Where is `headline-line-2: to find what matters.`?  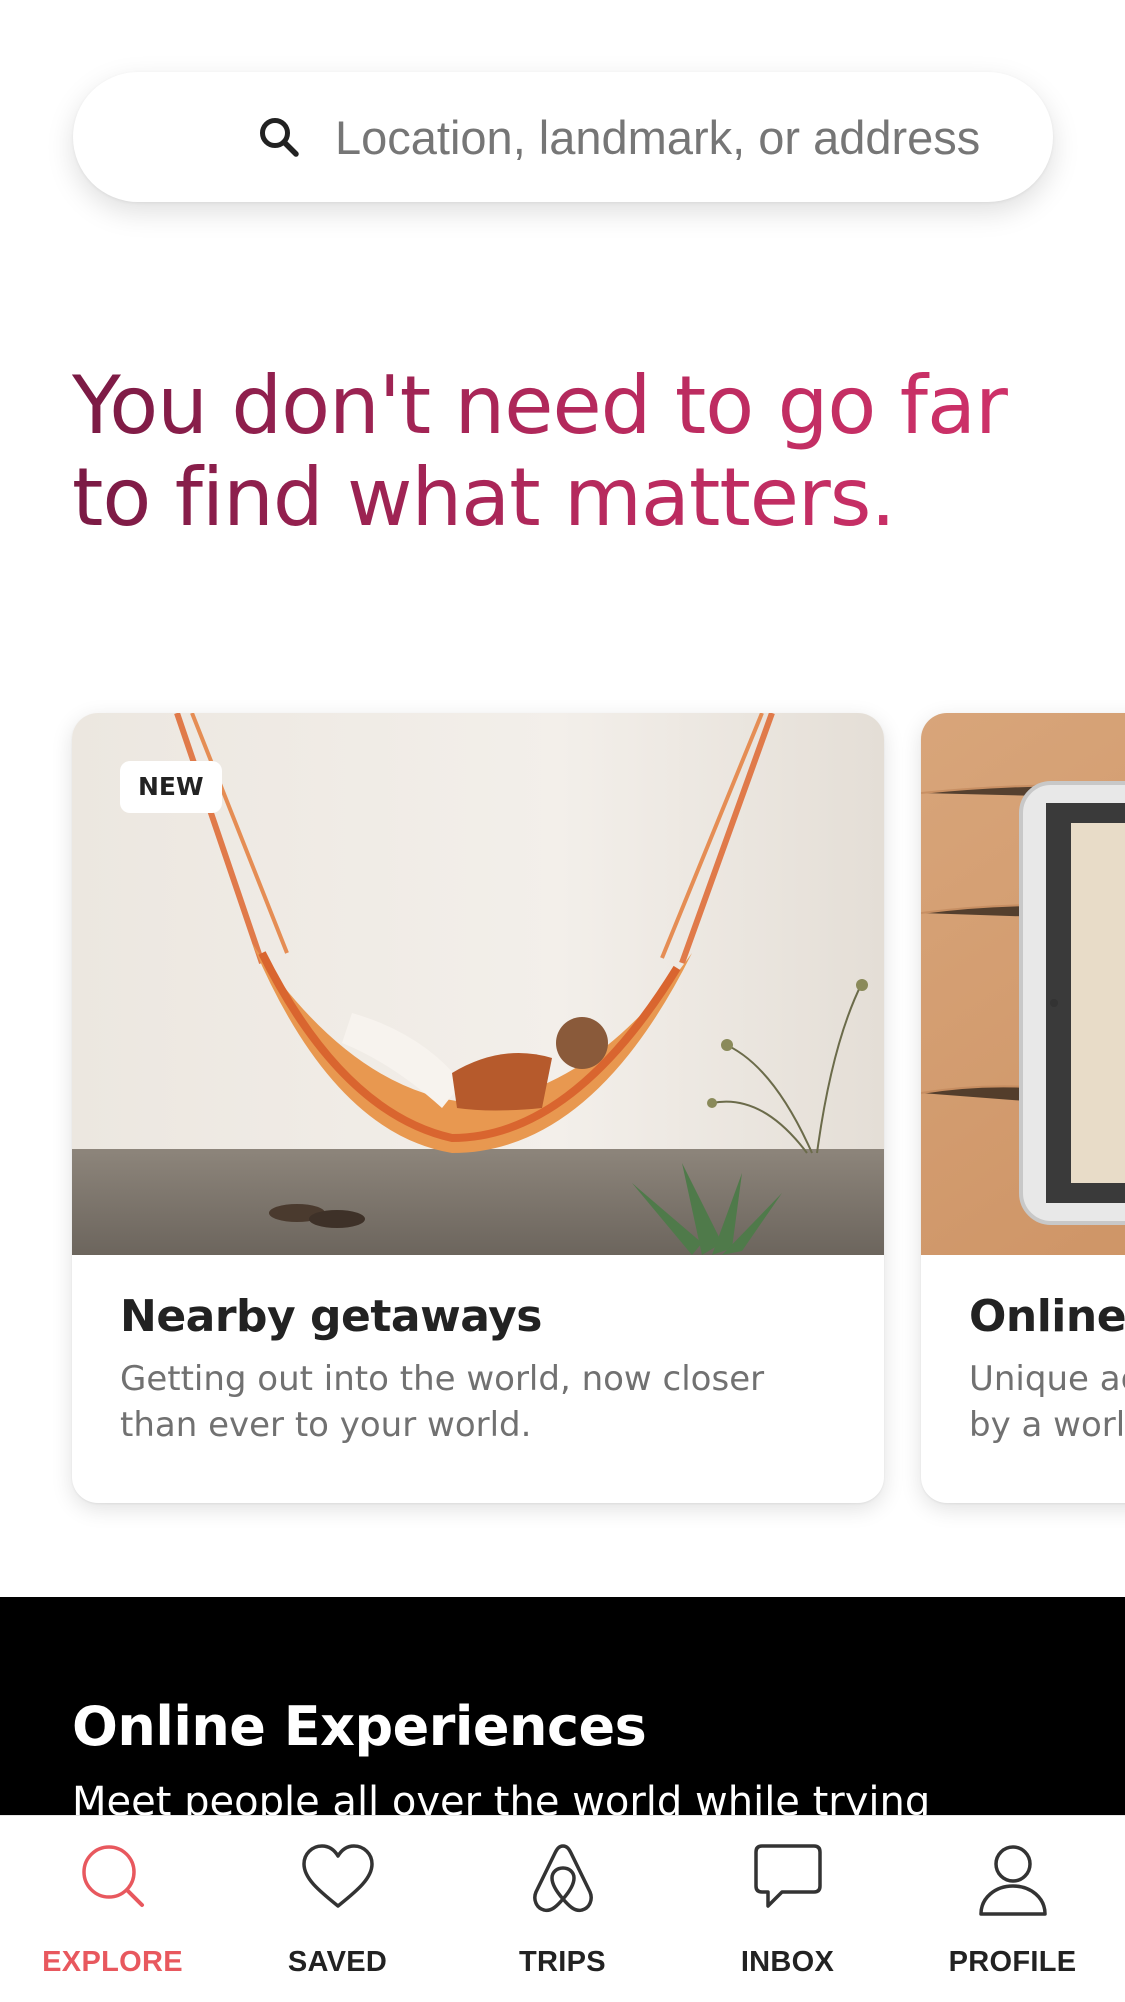
headline-line-2: to find what matters. is located at coordinates (483, 497).